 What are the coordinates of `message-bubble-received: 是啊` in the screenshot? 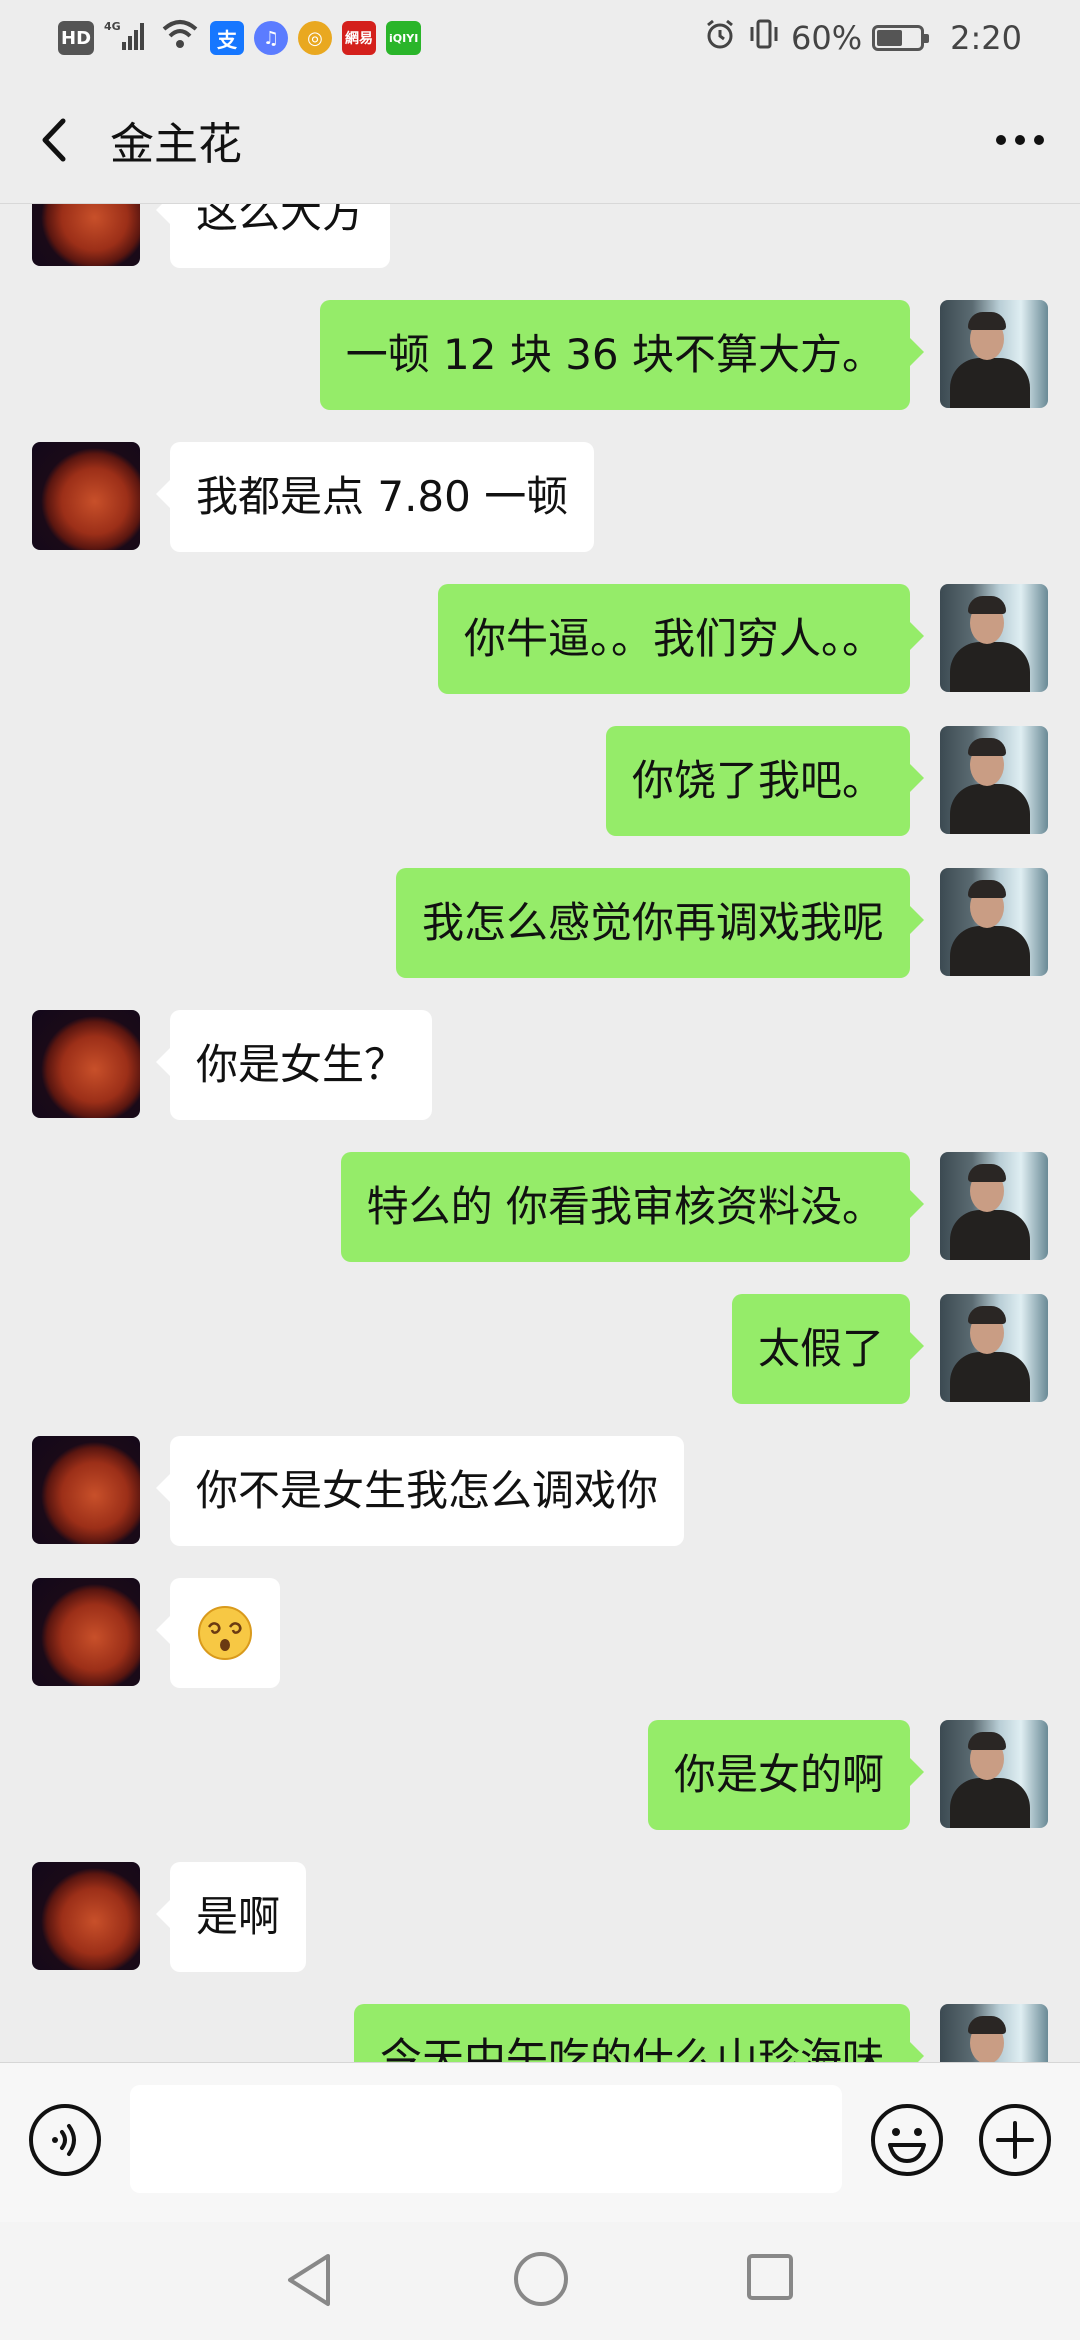 It's located at (231, 1917).